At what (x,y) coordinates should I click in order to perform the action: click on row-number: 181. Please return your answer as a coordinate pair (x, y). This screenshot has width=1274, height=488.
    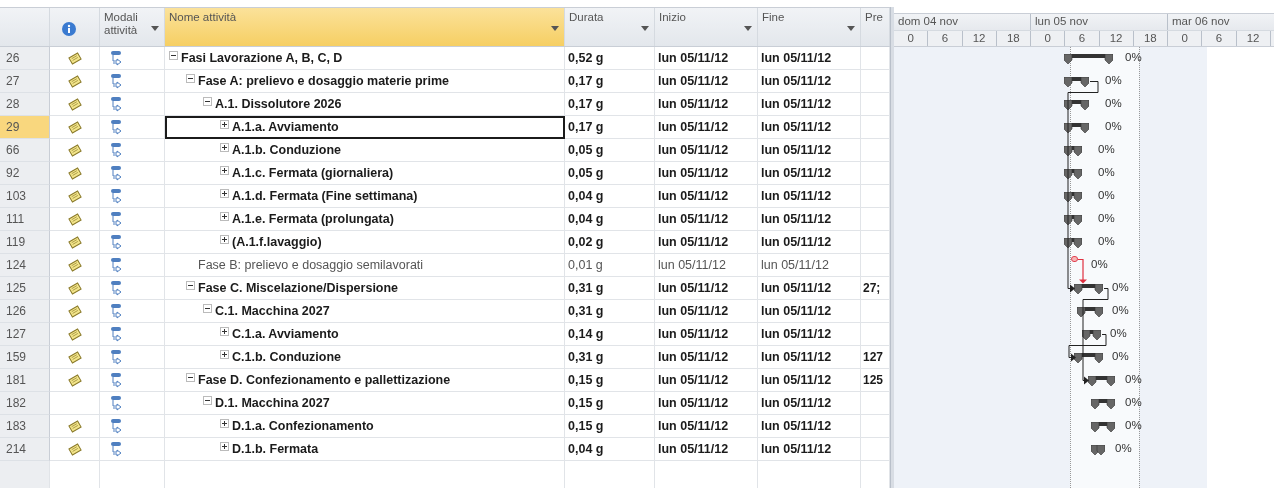
    Looking at the image, I should click on (25, 380).